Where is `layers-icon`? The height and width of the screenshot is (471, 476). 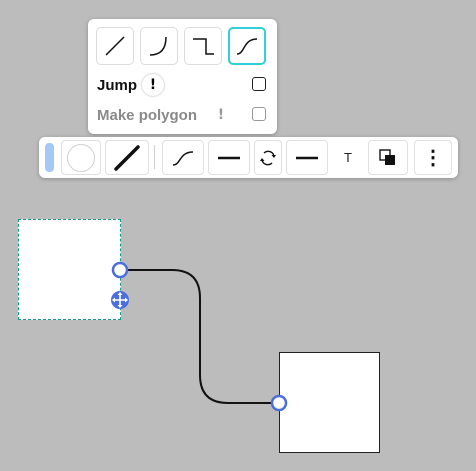 layers-icon is located at coordinates (387, 156).